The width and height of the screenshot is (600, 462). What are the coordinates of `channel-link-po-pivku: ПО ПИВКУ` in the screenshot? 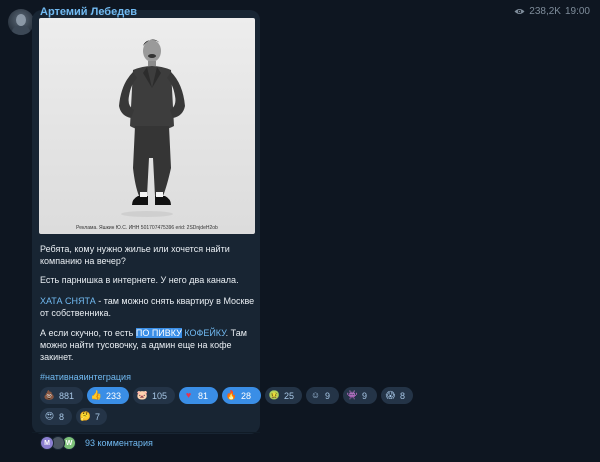 It's located at (158, 333).